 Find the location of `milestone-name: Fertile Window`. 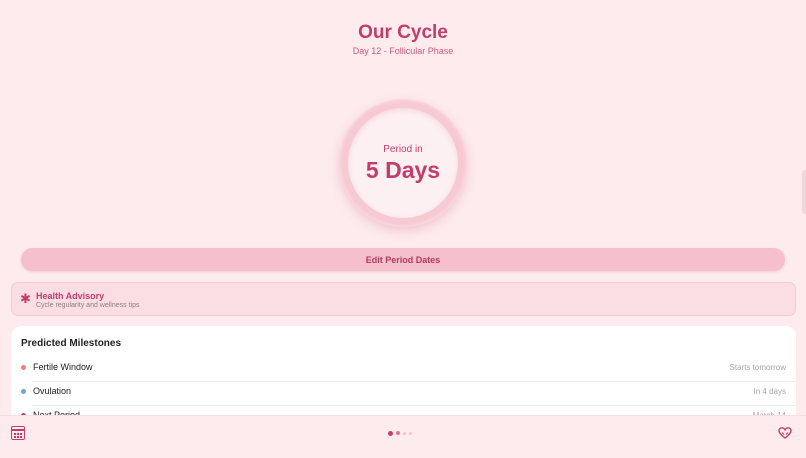

milestone-name: Fertile Window is located at coordinates (63, 367).